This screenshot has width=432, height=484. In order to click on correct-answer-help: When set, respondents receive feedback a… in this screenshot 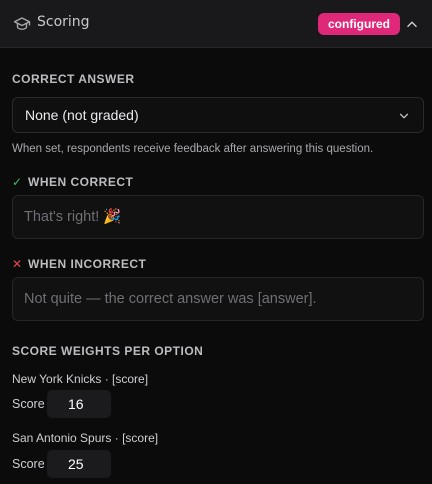, I will do `click(193, 149)`.